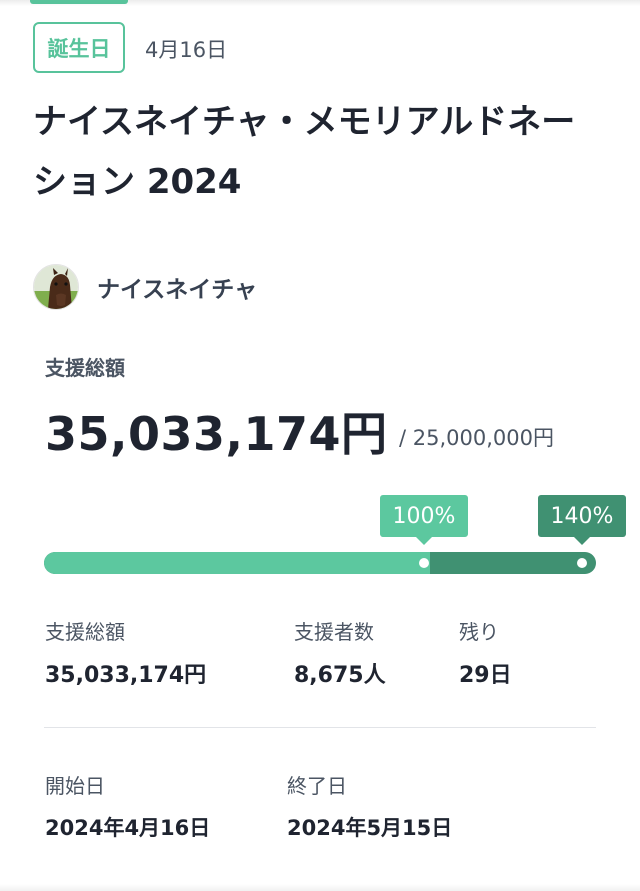 The width and height of the screenshot is (640, 891). Describe the element at coordinates (582, 563) in the screenshot. I see `milestone-140-marker` at that location.